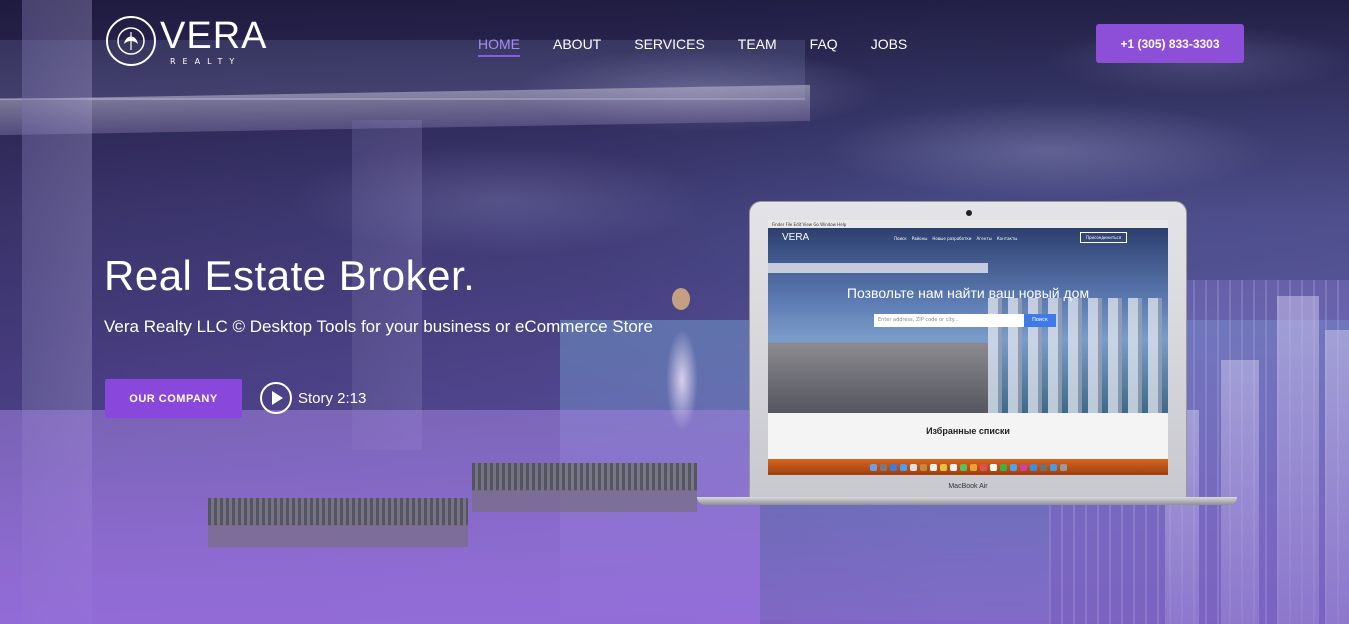 This screenshot has height=624, width=1349. Describe the element at coordinates (878, 268) in the screenshot. I see `mini-balcony` at that location.